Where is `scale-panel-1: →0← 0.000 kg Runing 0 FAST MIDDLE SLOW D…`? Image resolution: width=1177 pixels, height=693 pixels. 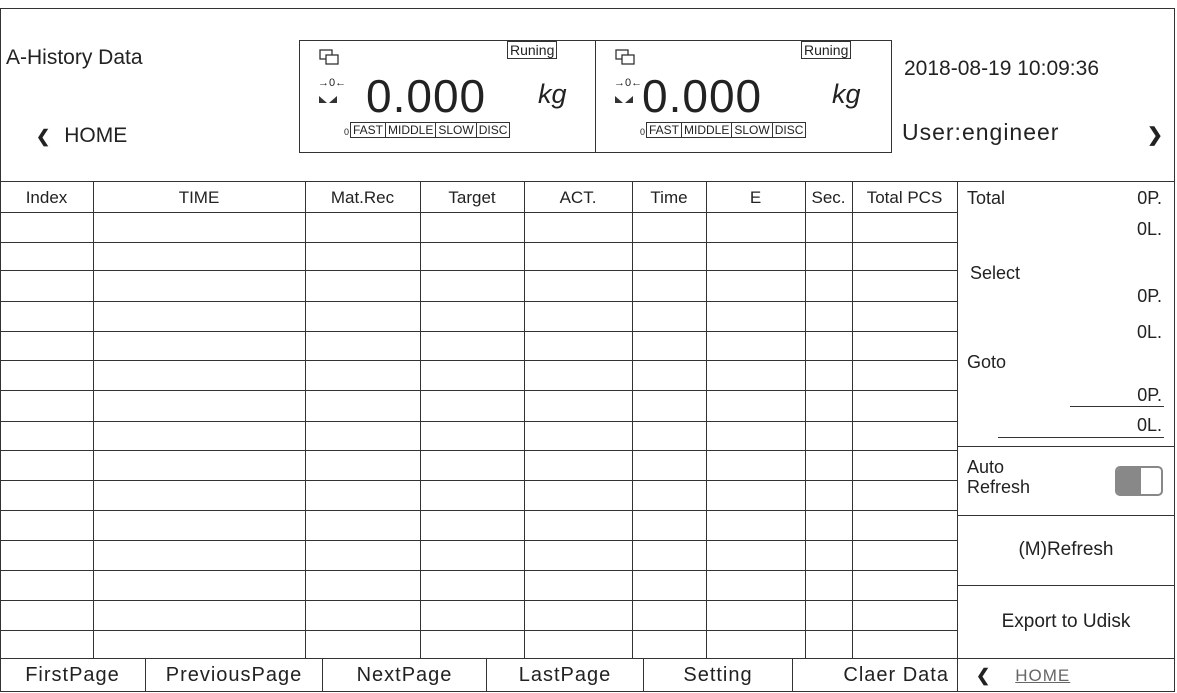 scale-panel-1: →0← 0.000 kg Runing 0 FAST MIDDLE SLOW D… is located at coordinates (447, 96).